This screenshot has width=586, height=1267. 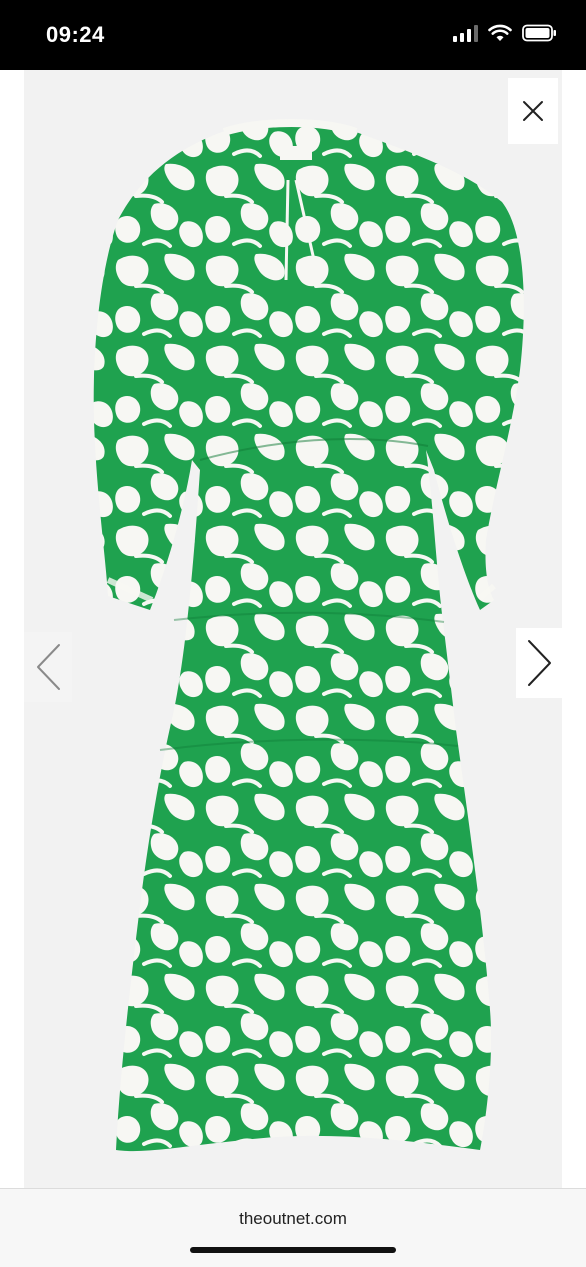 I want to click on url-text: theoutnet.com, so click(x=293, y=1219).